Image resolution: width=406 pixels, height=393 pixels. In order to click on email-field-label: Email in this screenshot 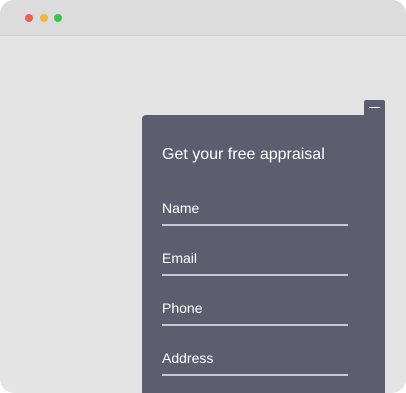, I will do `click(180, 258)`.